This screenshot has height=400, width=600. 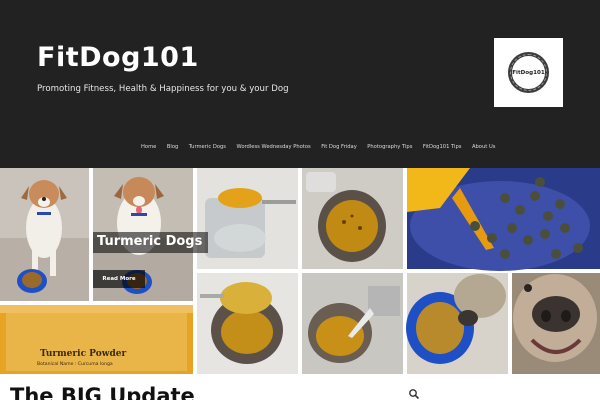 What do you see at coordinates (83, 354) in the screenshot?
I see `package-label: Turmeric Powder` at bounding box center [83, 354].